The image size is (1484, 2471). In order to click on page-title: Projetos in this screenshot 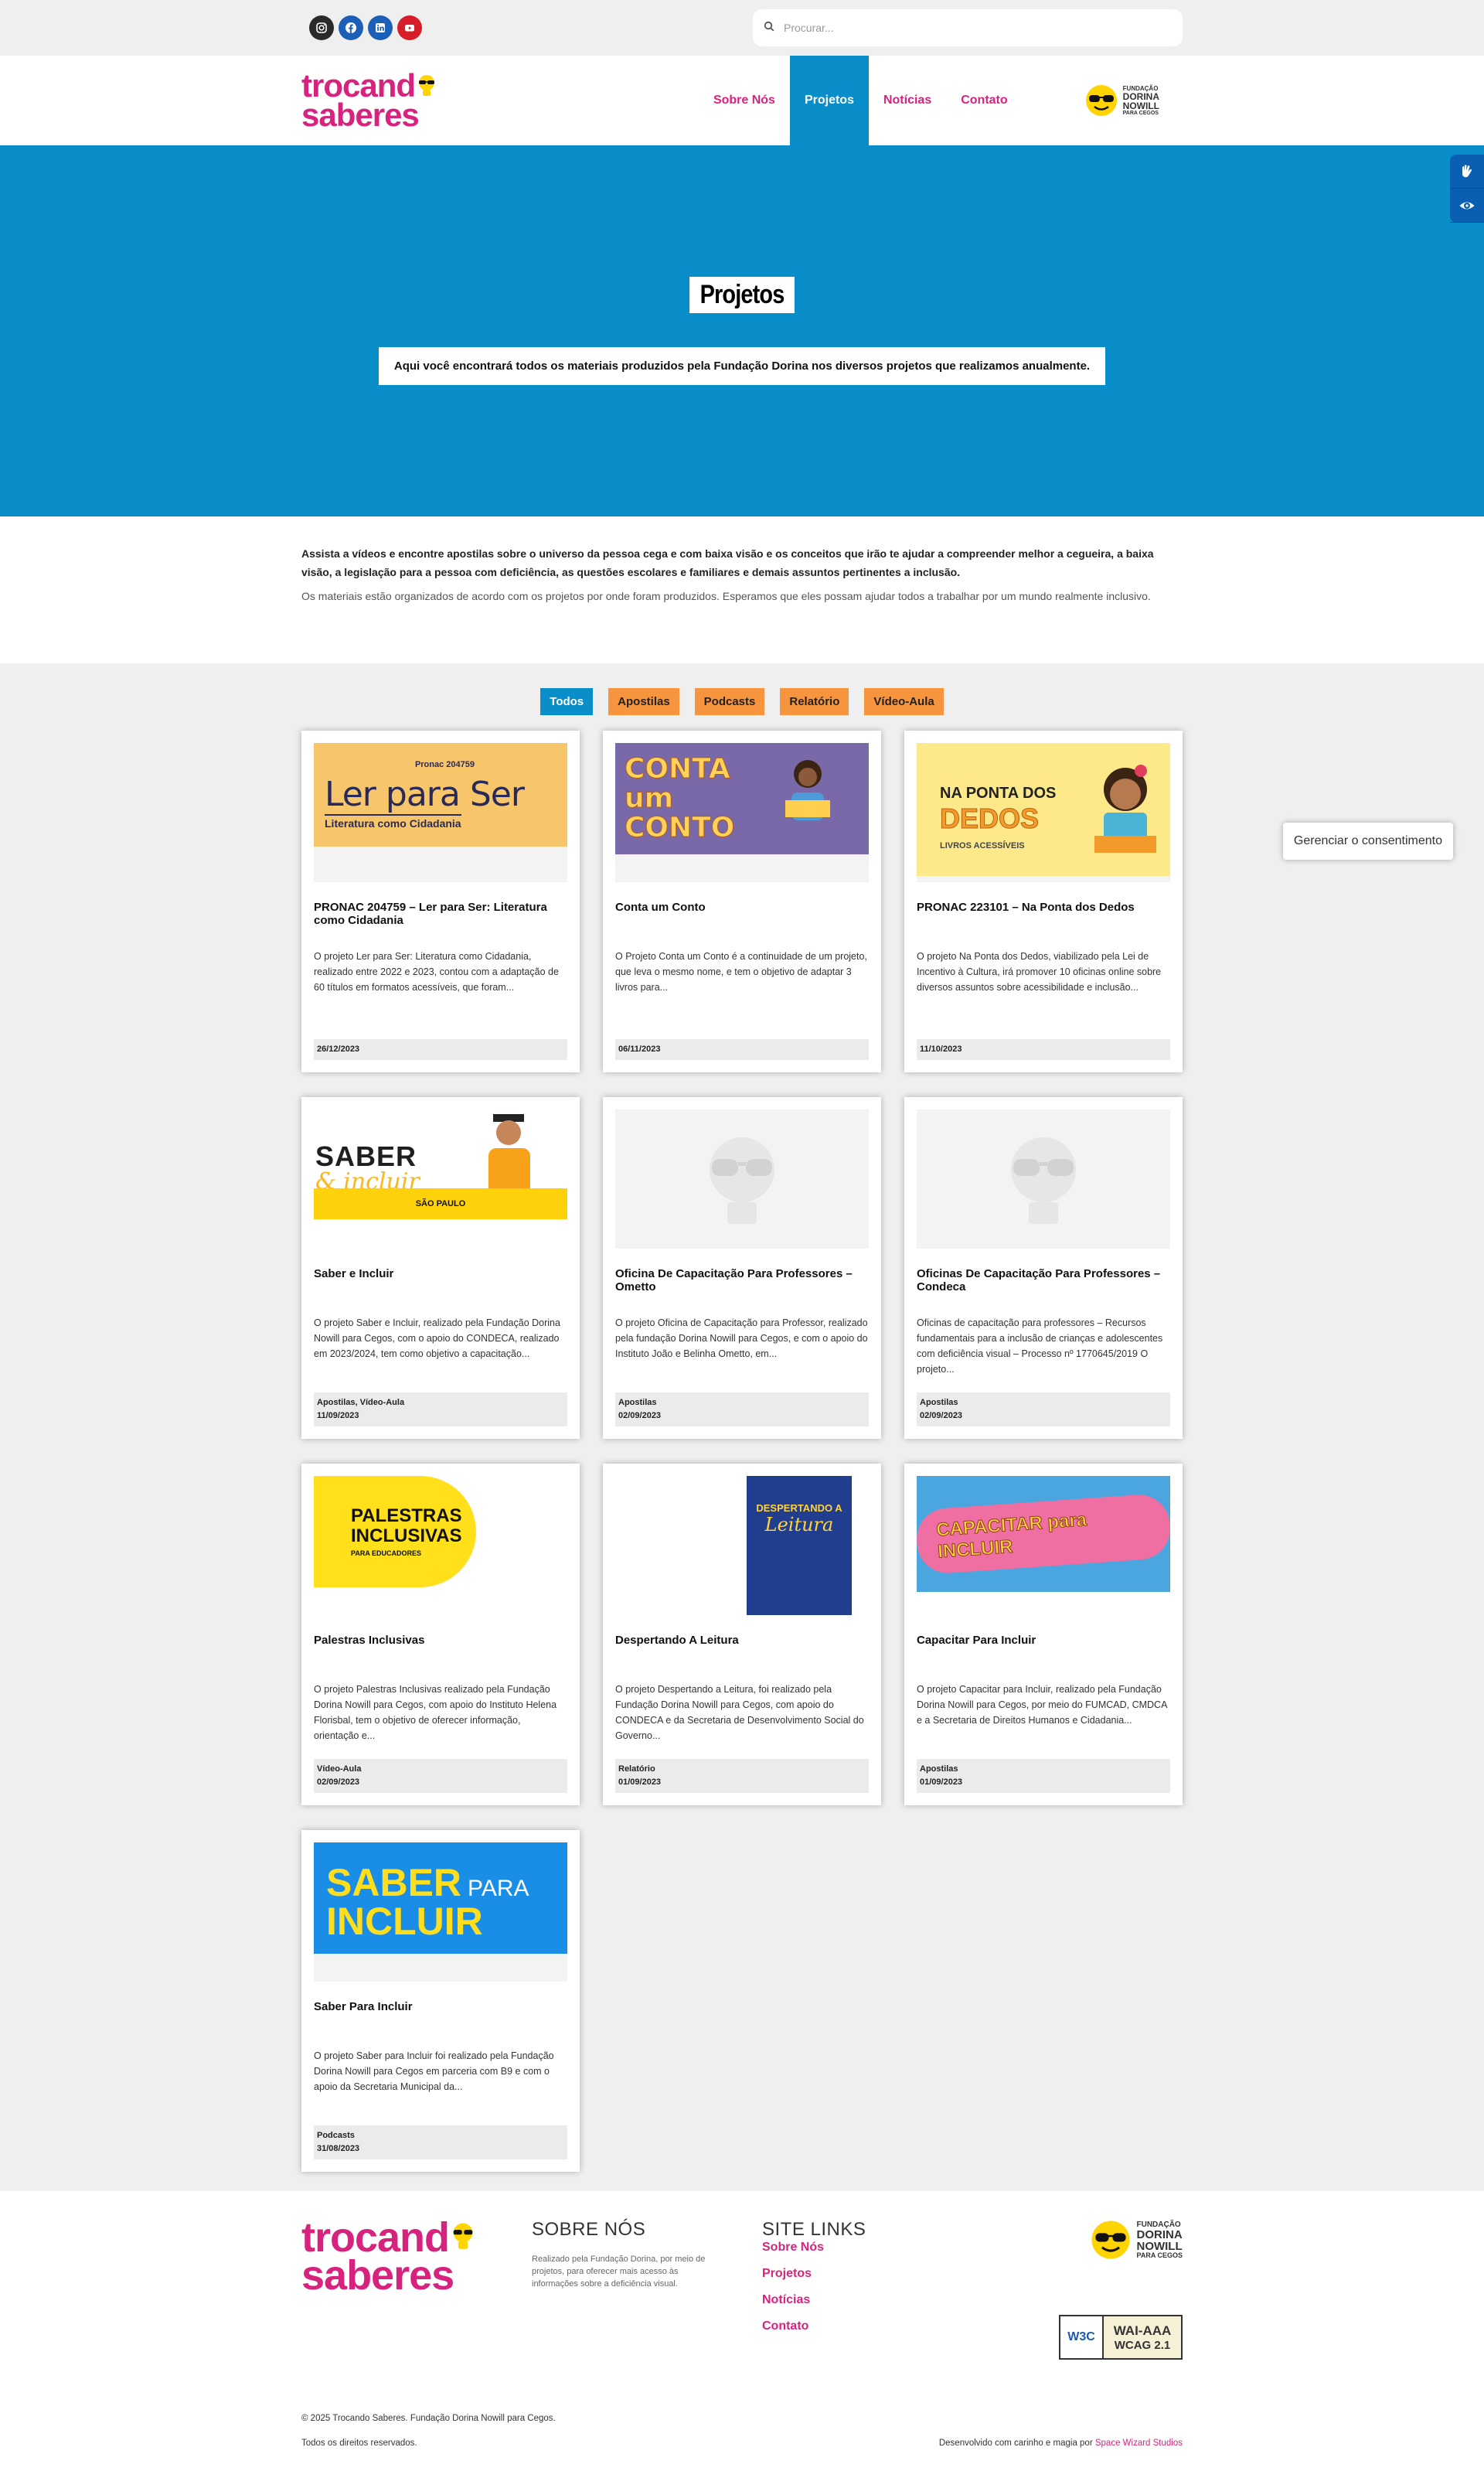, I will do `click(742, 295)`.